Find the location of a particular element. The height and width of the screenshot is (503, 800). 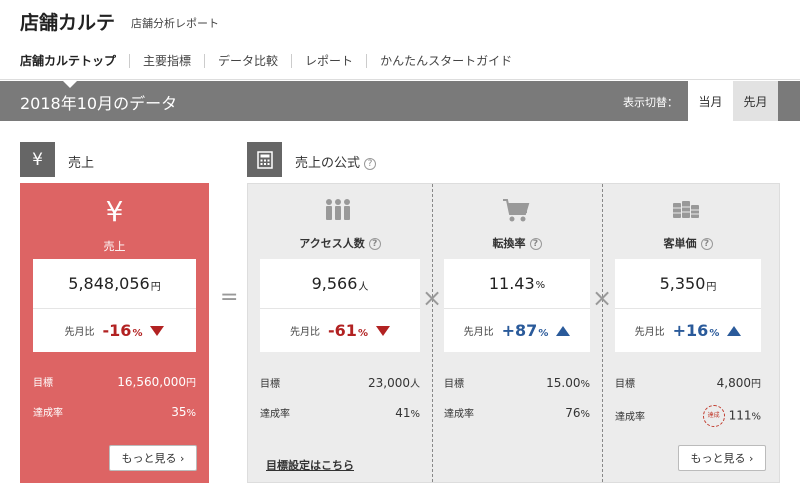

nav-item-kpi: 主要指標 is located at coordinates (166, 60).